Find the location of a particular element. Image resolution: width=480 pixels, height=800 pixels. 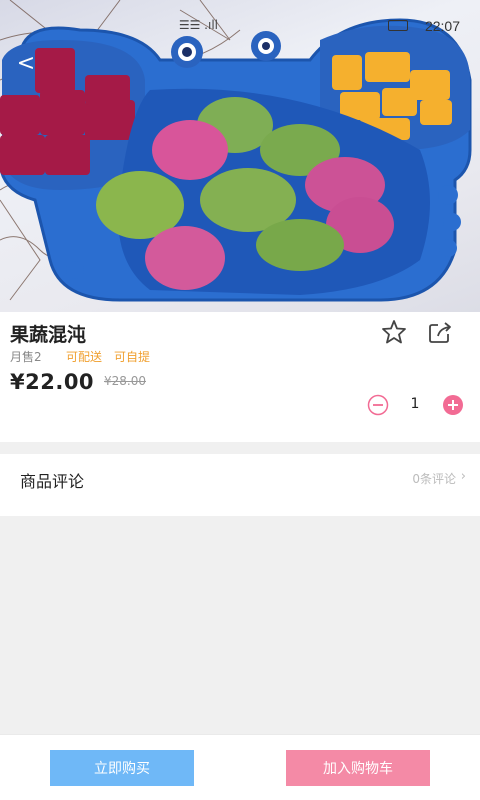

status-time: 22:07 is located at coordinates (442, 26).